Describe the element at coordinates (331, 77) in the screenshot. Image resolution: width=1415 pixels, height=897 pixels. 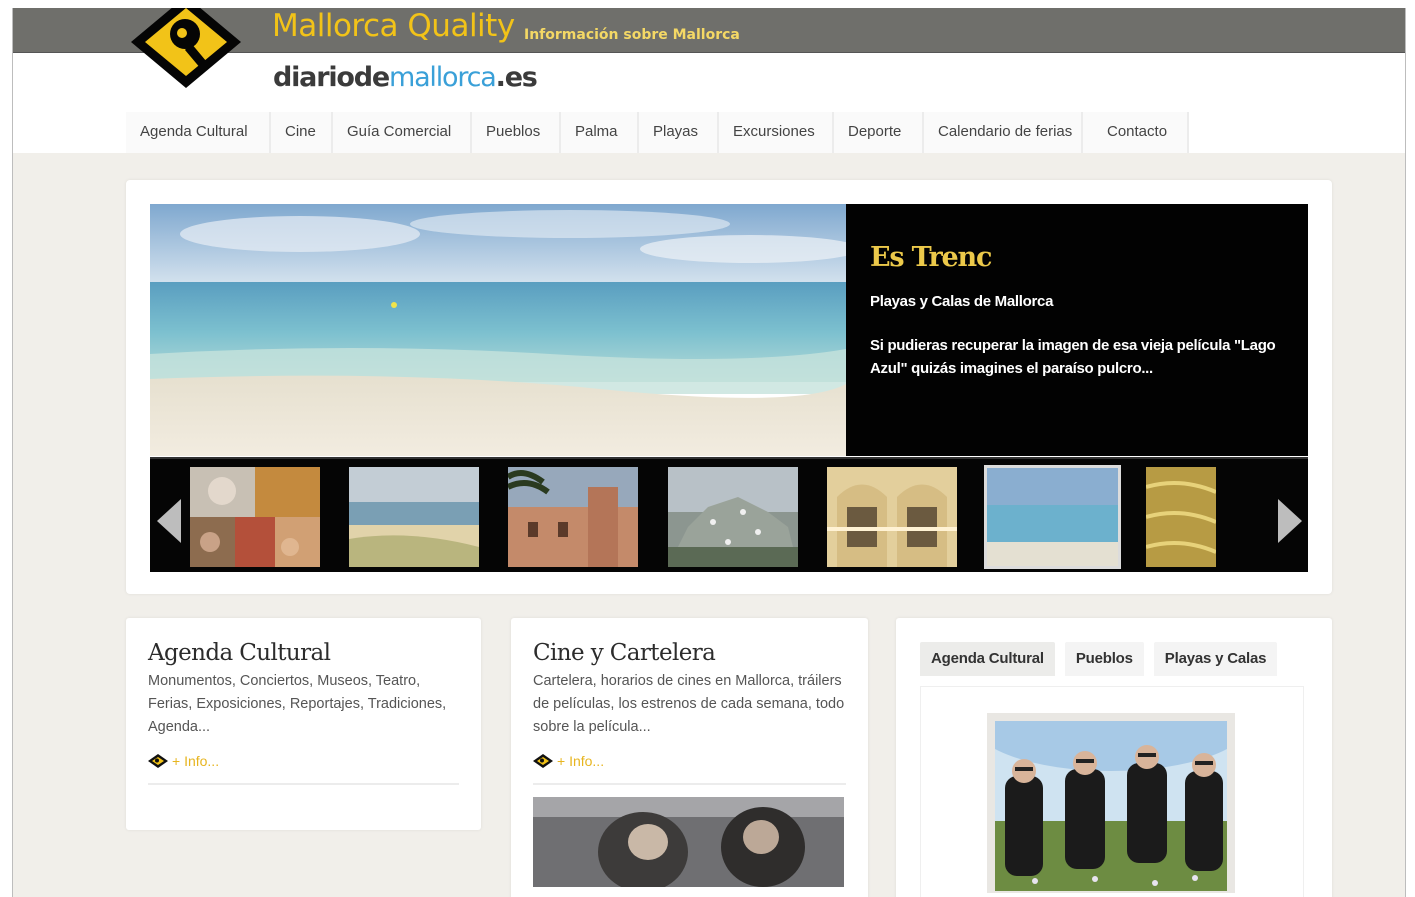
I see `site-name-part1: diariode` at that location.